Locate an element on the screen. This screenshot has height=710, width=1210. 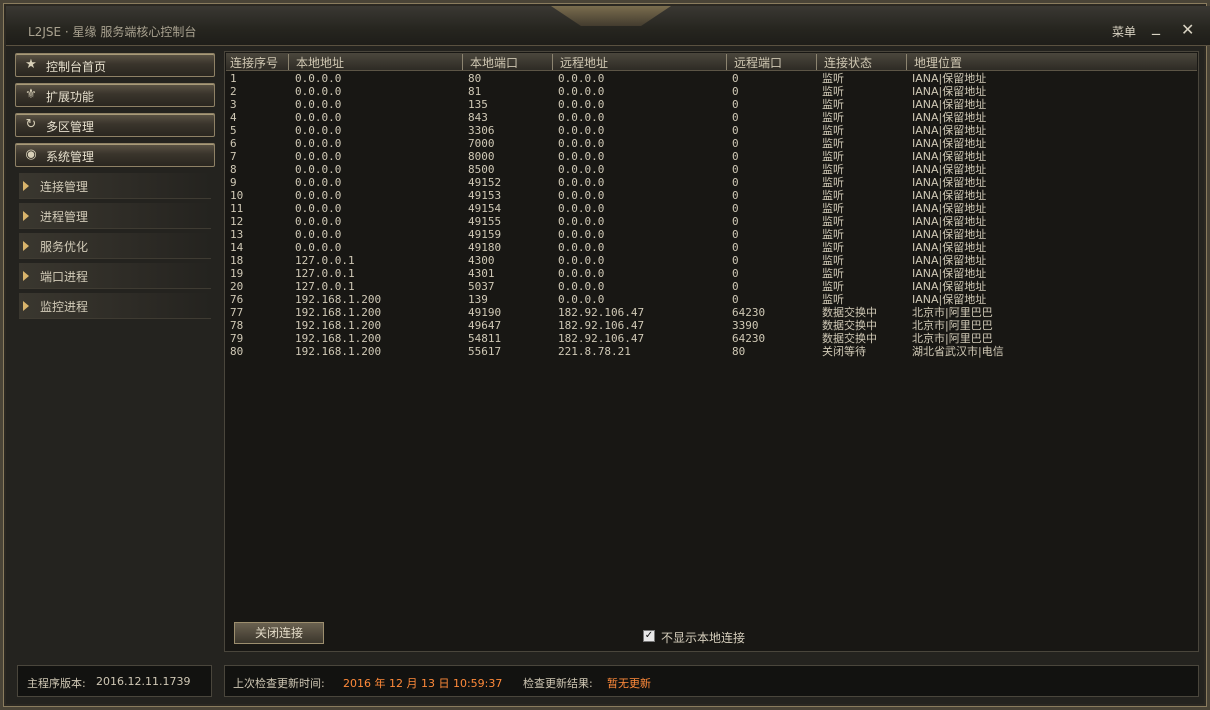
table-cell: 127.0.0.1 is located at coordinates (325, 273).